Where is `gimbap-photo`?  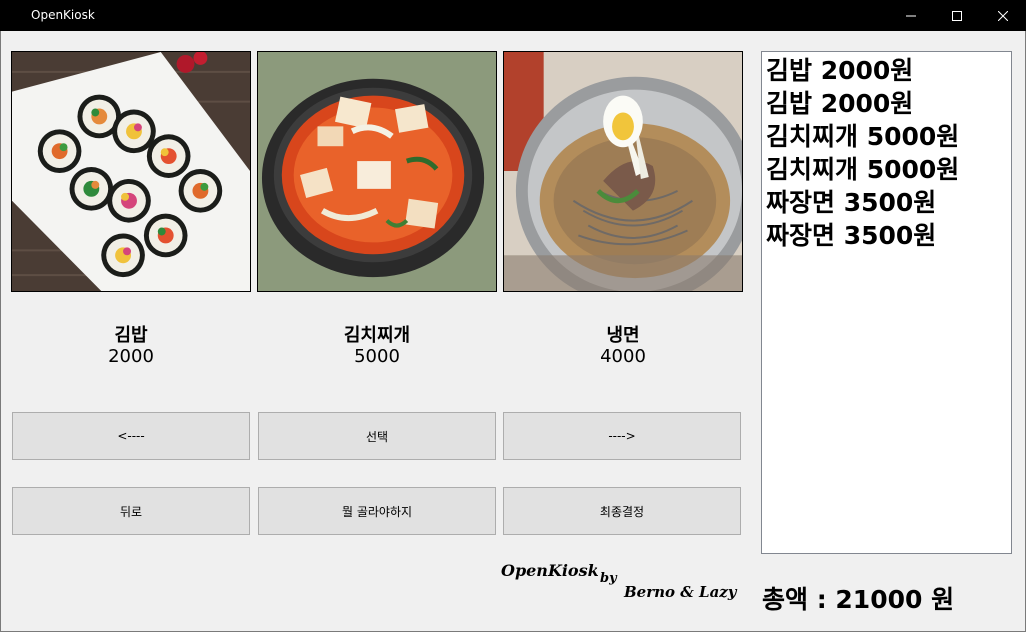 gimbap-photo is located at coordinates (131, 171).